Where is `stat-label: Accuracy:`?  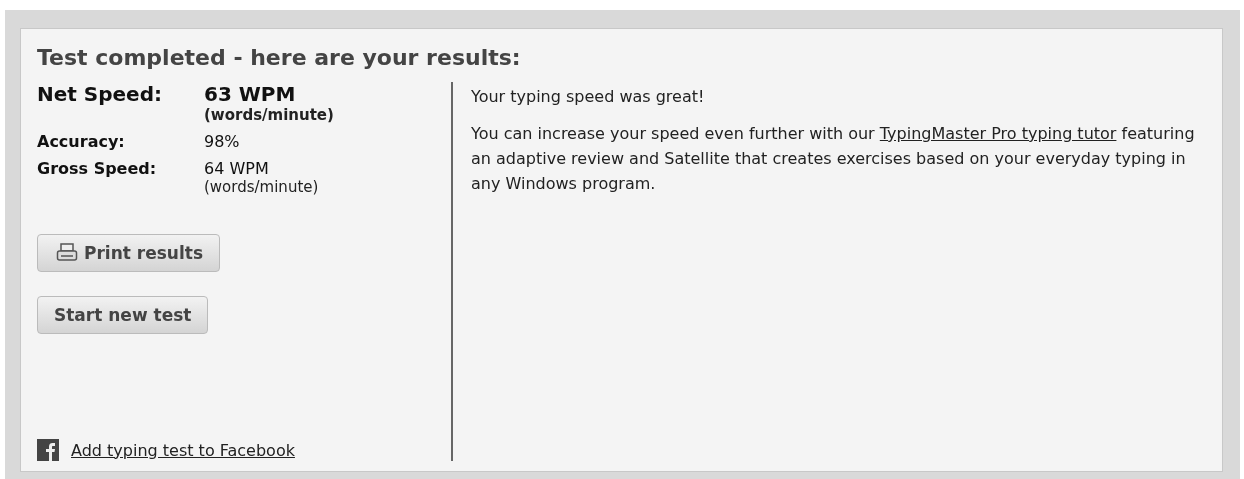
stat-label: Accuracy: is located at coordinates (81, 141).